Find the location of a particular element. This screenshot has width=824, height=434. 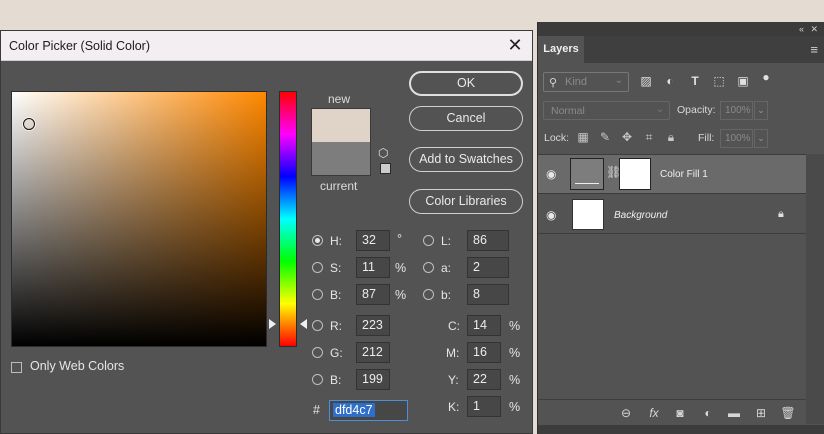

hue-slider is located at coordinates (288, 219).